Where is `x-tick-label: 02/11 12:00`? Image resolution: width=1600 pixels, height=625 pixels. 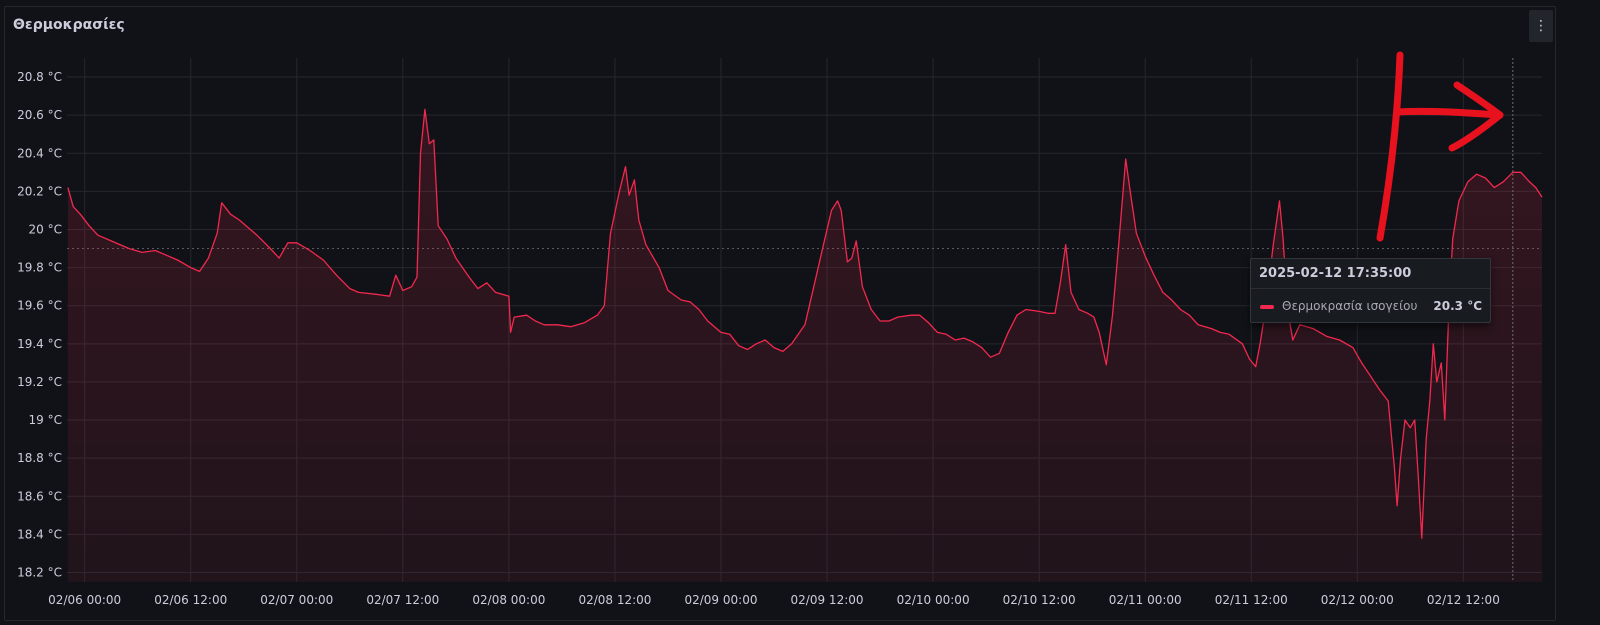
x-tick-label: 02/11 12:00 is located at coordinates (1251, 600).